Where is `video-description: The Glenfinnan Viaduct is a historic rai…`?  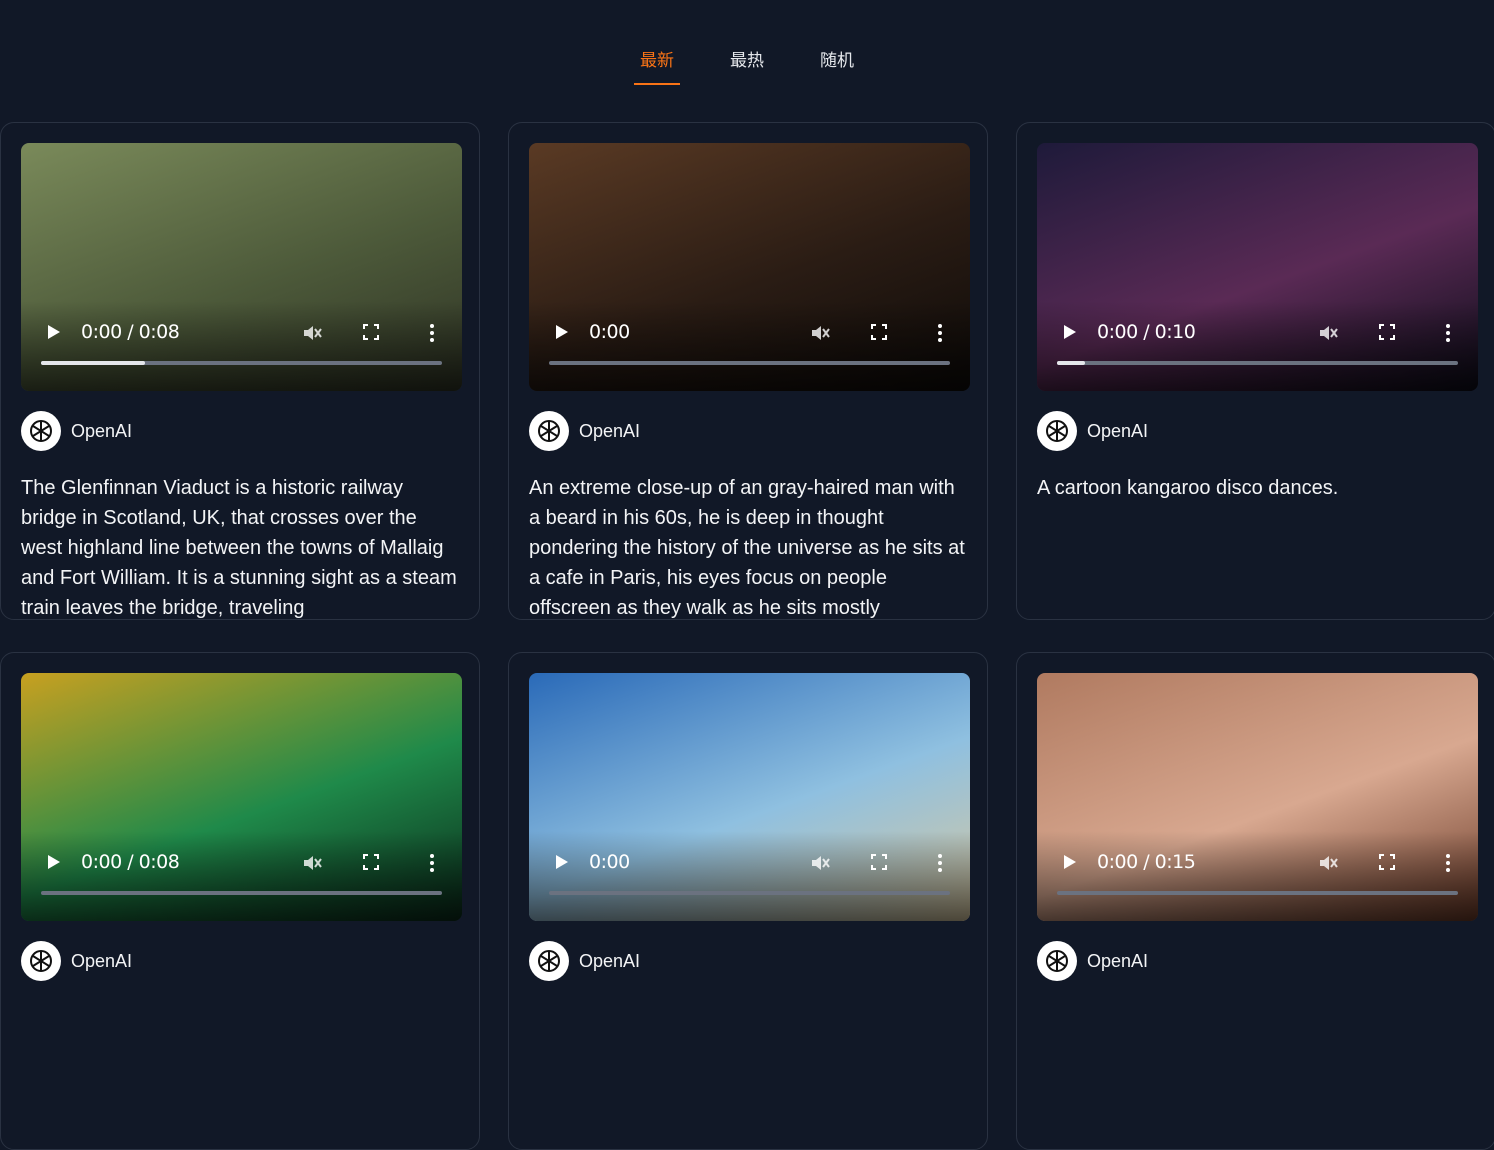
video-description: The Glenfinnan Viaduct is a historic rai… is located at coordinates (239, 548).